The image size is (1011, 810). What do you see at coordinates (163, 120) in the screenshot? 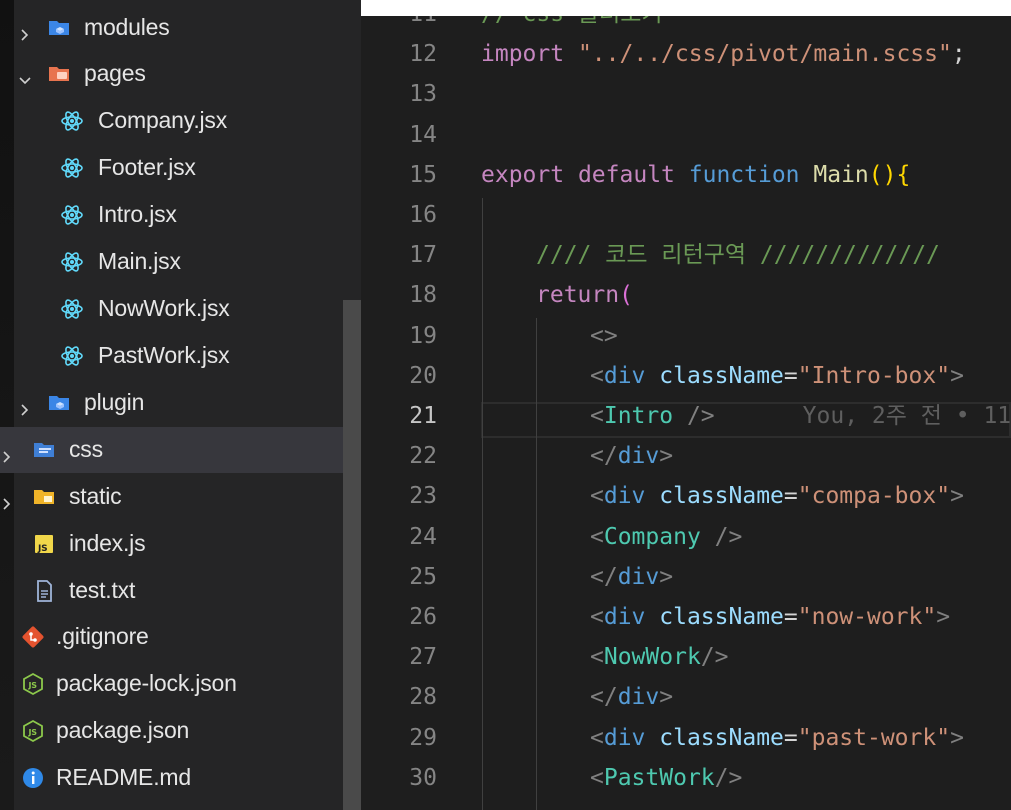
I see `tree-item-label: Company.jsx` at bounding box center [163, 120].